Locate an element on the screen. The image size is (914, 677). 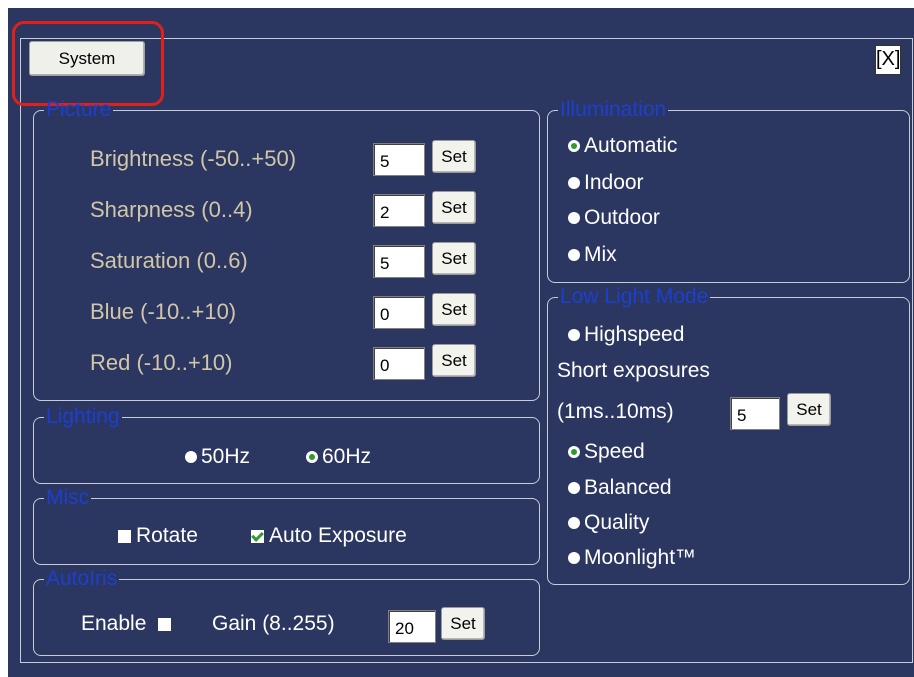
radio-moonlight-indicator is located at coordinates (574, 558).